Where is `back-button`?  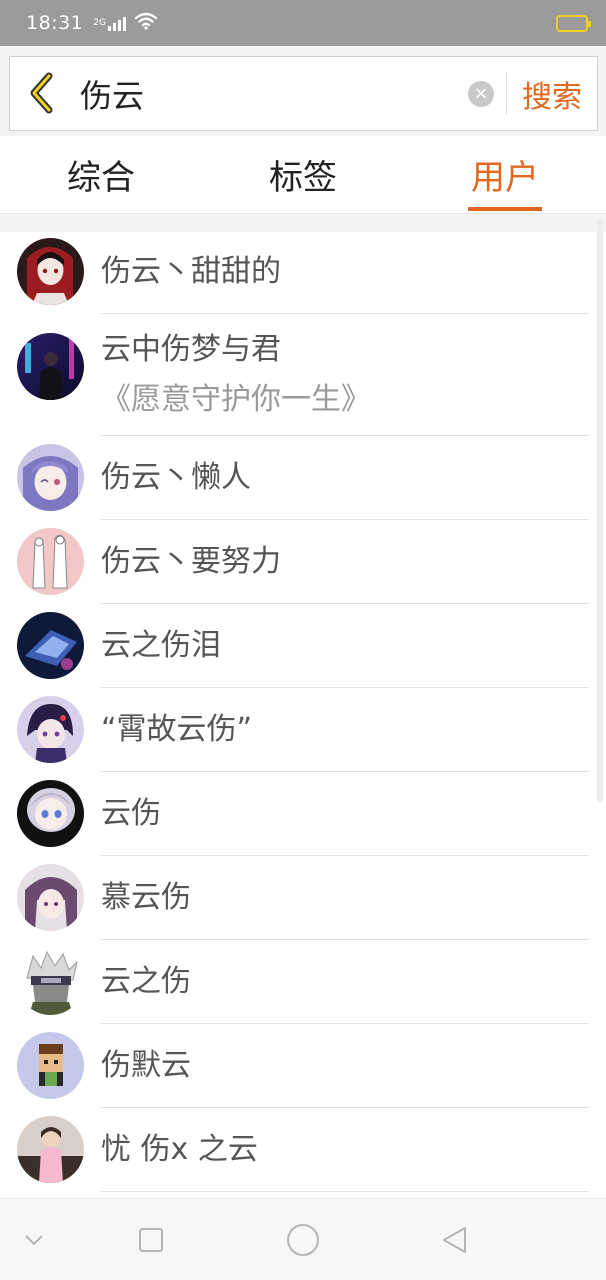 back-button is located at coordinates (42, 93).